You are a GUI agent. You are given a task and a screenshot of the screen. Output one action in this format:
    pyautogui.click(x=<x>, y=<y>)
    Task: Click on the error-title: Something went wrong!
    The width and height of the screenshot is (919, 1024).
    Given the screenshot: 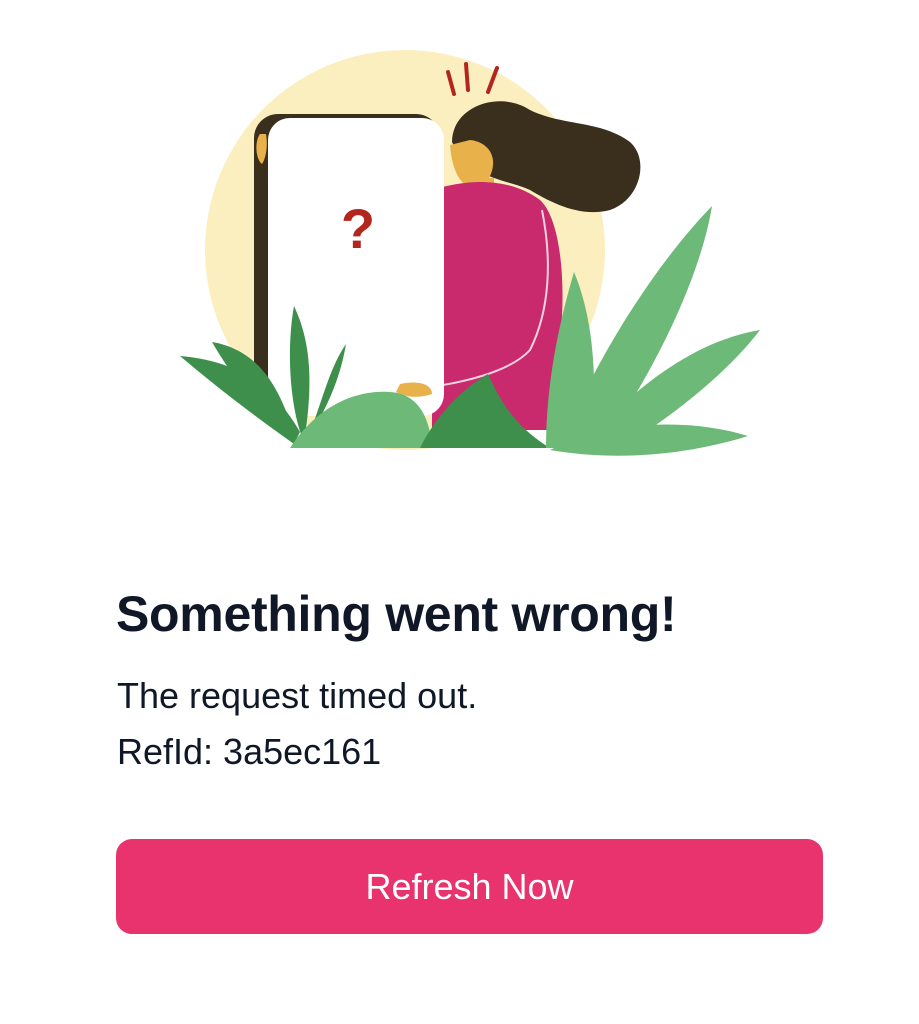 What is the action you would take?
    pyautogui.click(x=396, y=614)
    